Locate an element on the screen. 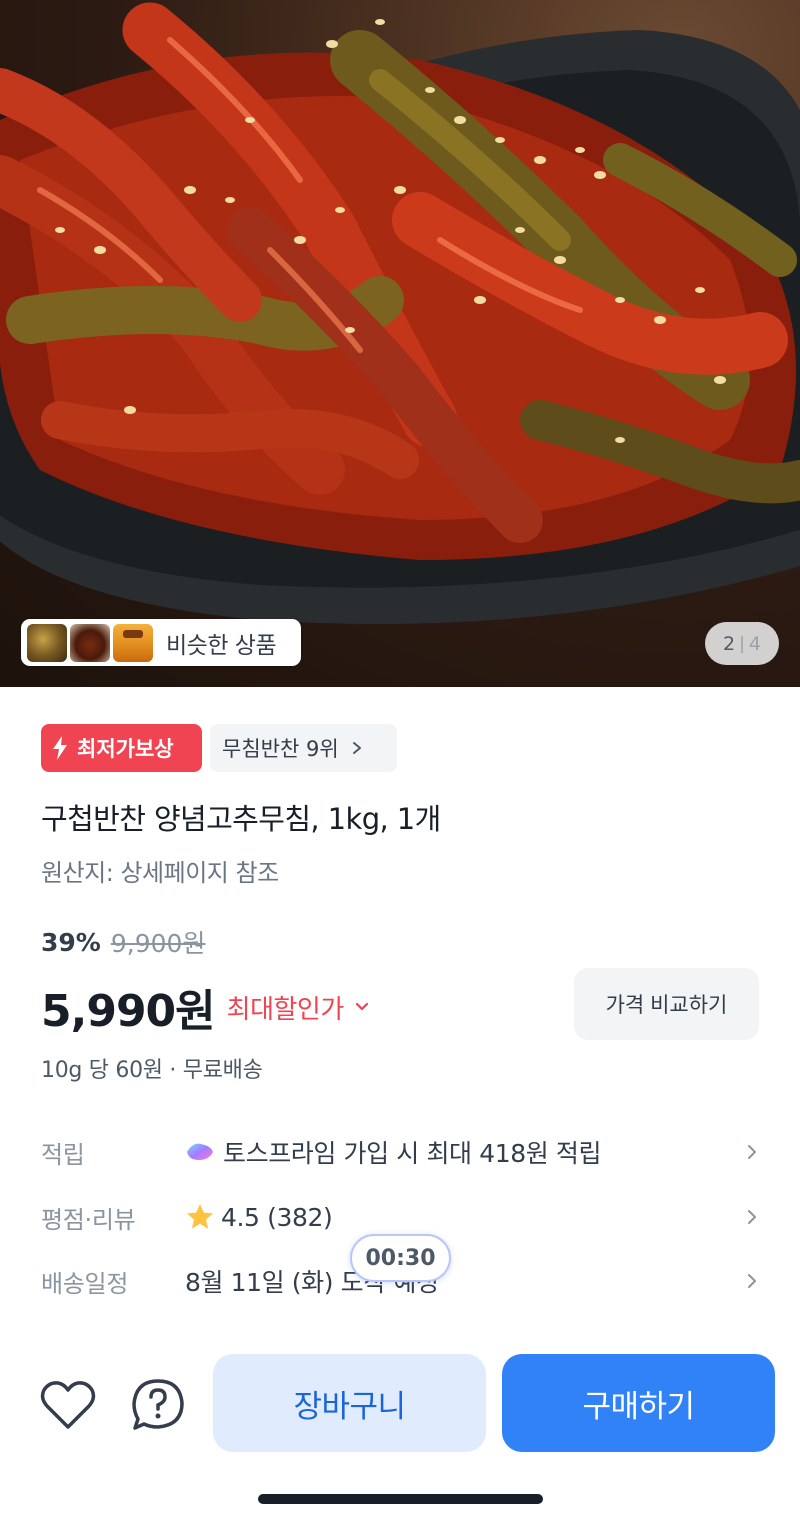  points-key: 적립 is located at coordinates (63, 1154).